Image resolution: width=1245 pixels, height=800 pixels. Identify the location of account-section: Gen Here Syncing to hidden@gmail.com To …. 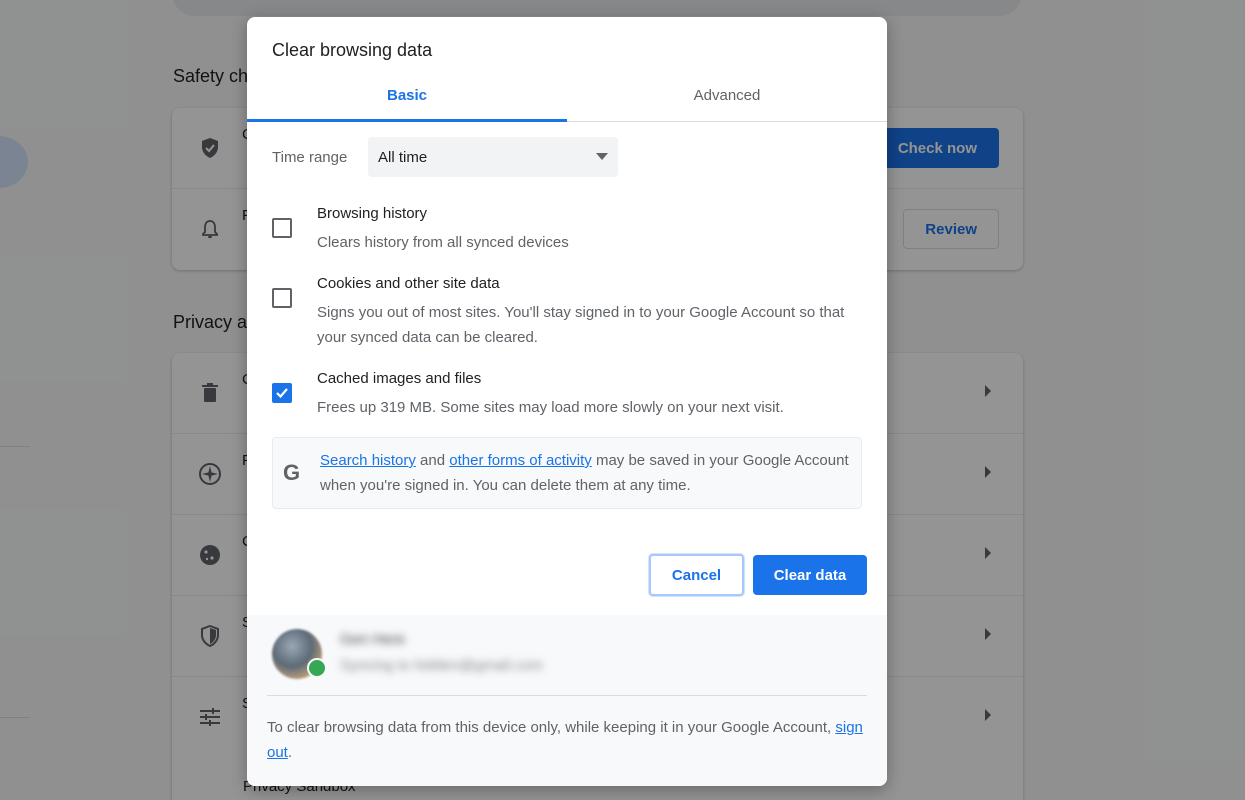
(567, 700).